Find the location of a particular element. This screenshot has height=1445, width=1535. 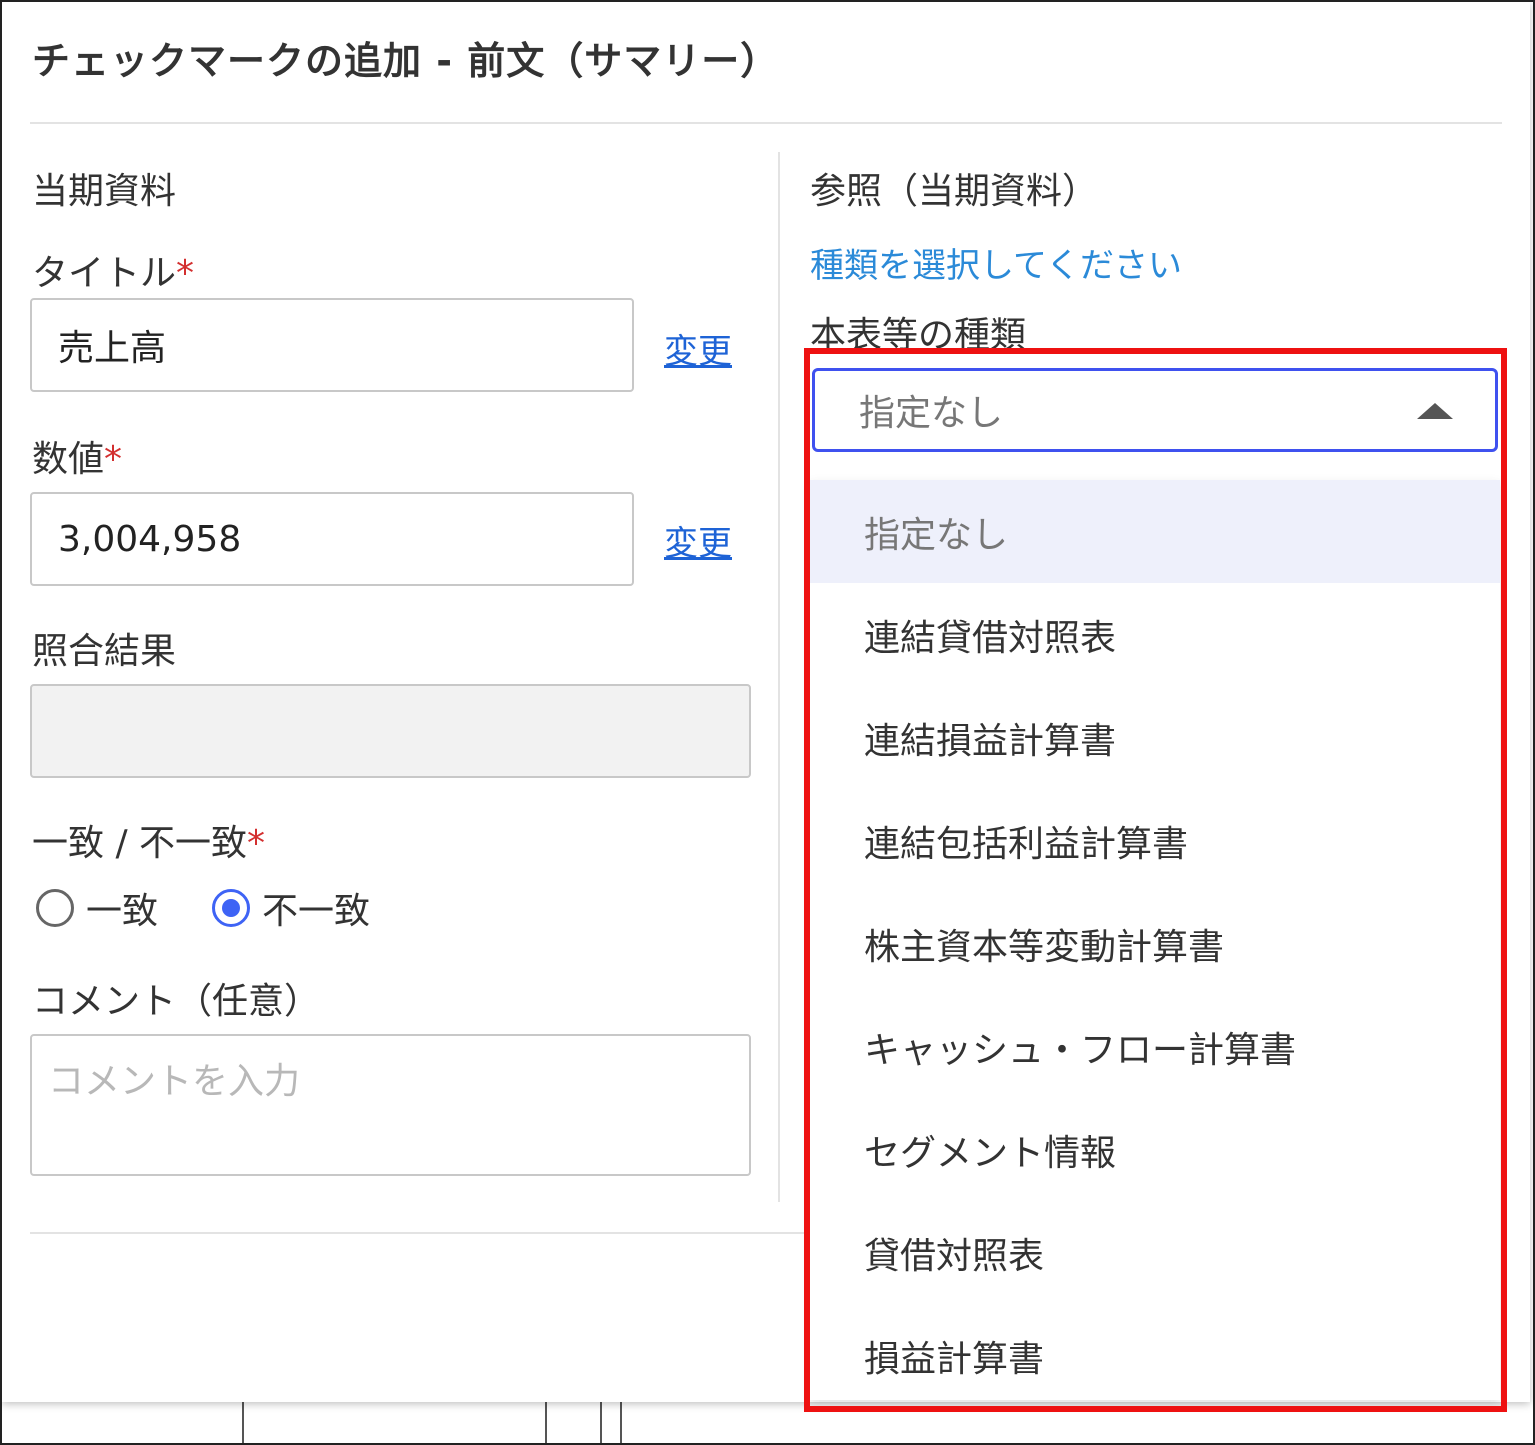

header-divider is located at coordinates (766, 123).